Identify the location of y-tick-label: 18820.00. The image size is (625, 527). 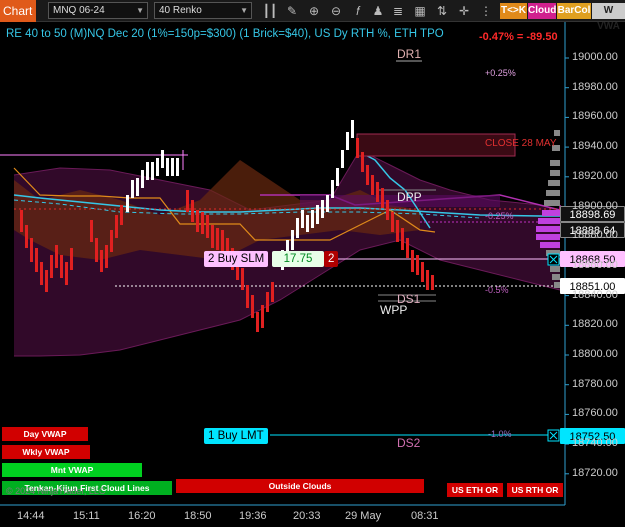
(595, 324).